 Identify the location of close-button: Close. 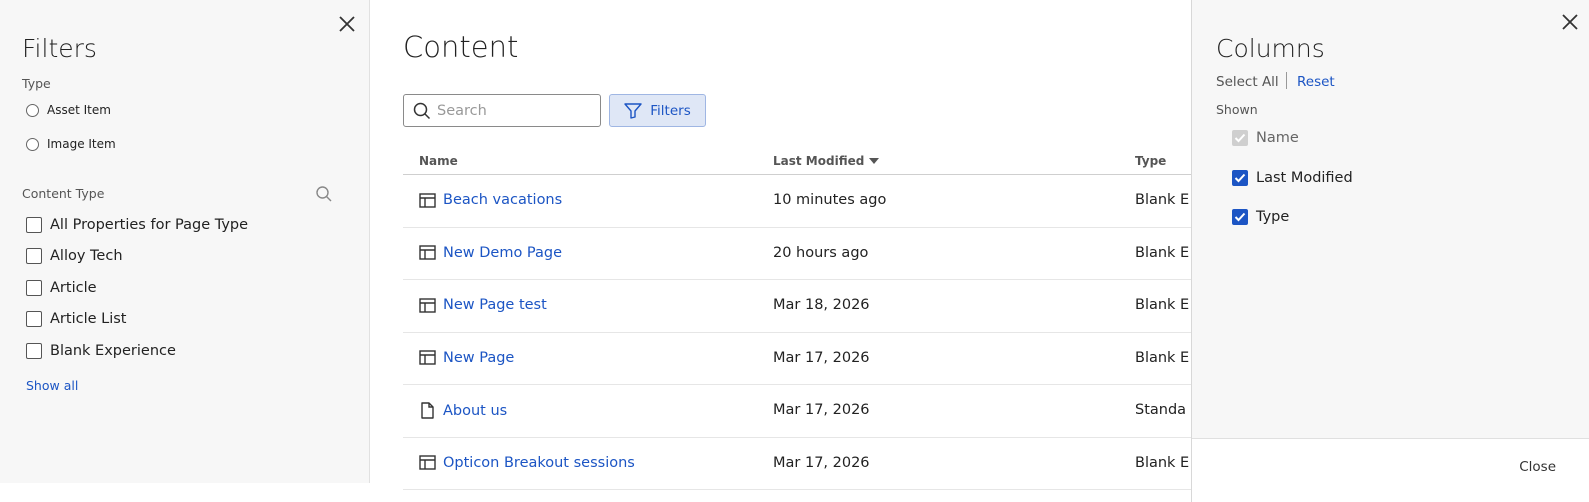
(1537, 467).